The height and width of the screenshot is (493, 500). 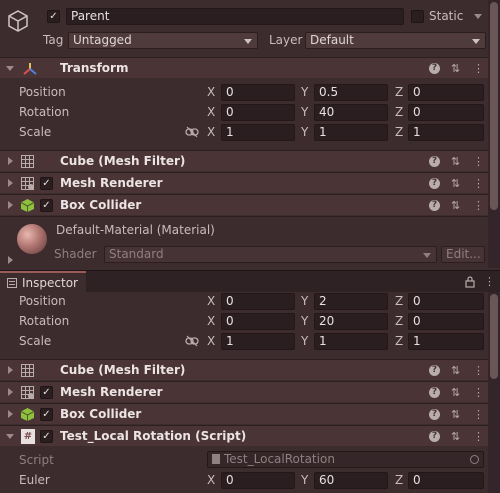 I want to click on rotation-y-field: 40, so click(x=351, y=112).